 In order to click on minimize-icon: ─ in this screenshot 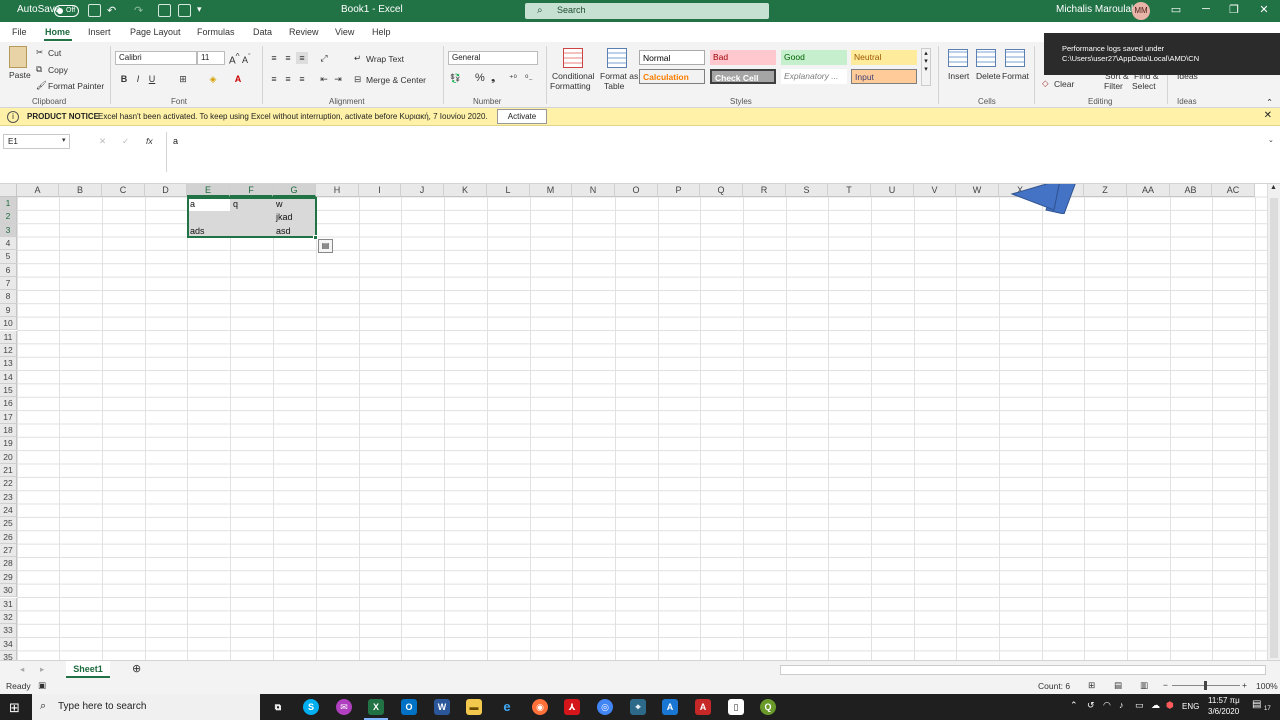, I will do `click(1206, 11)`.